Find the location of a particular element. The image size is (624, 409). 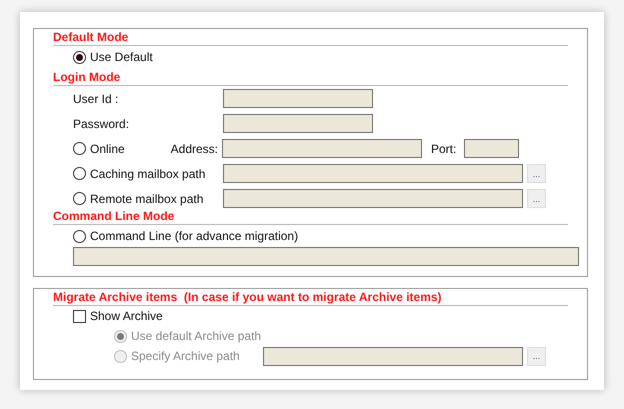

radio-label: Remote mailbox path is located at coordinates (147, 199).